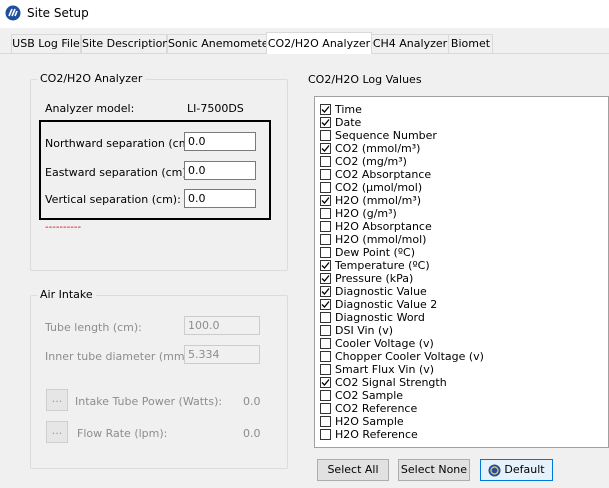 This screenshot has height=488, width=609. I want to click on flow-rate-label: Flow Rate (lpm):, so click(122, 433).